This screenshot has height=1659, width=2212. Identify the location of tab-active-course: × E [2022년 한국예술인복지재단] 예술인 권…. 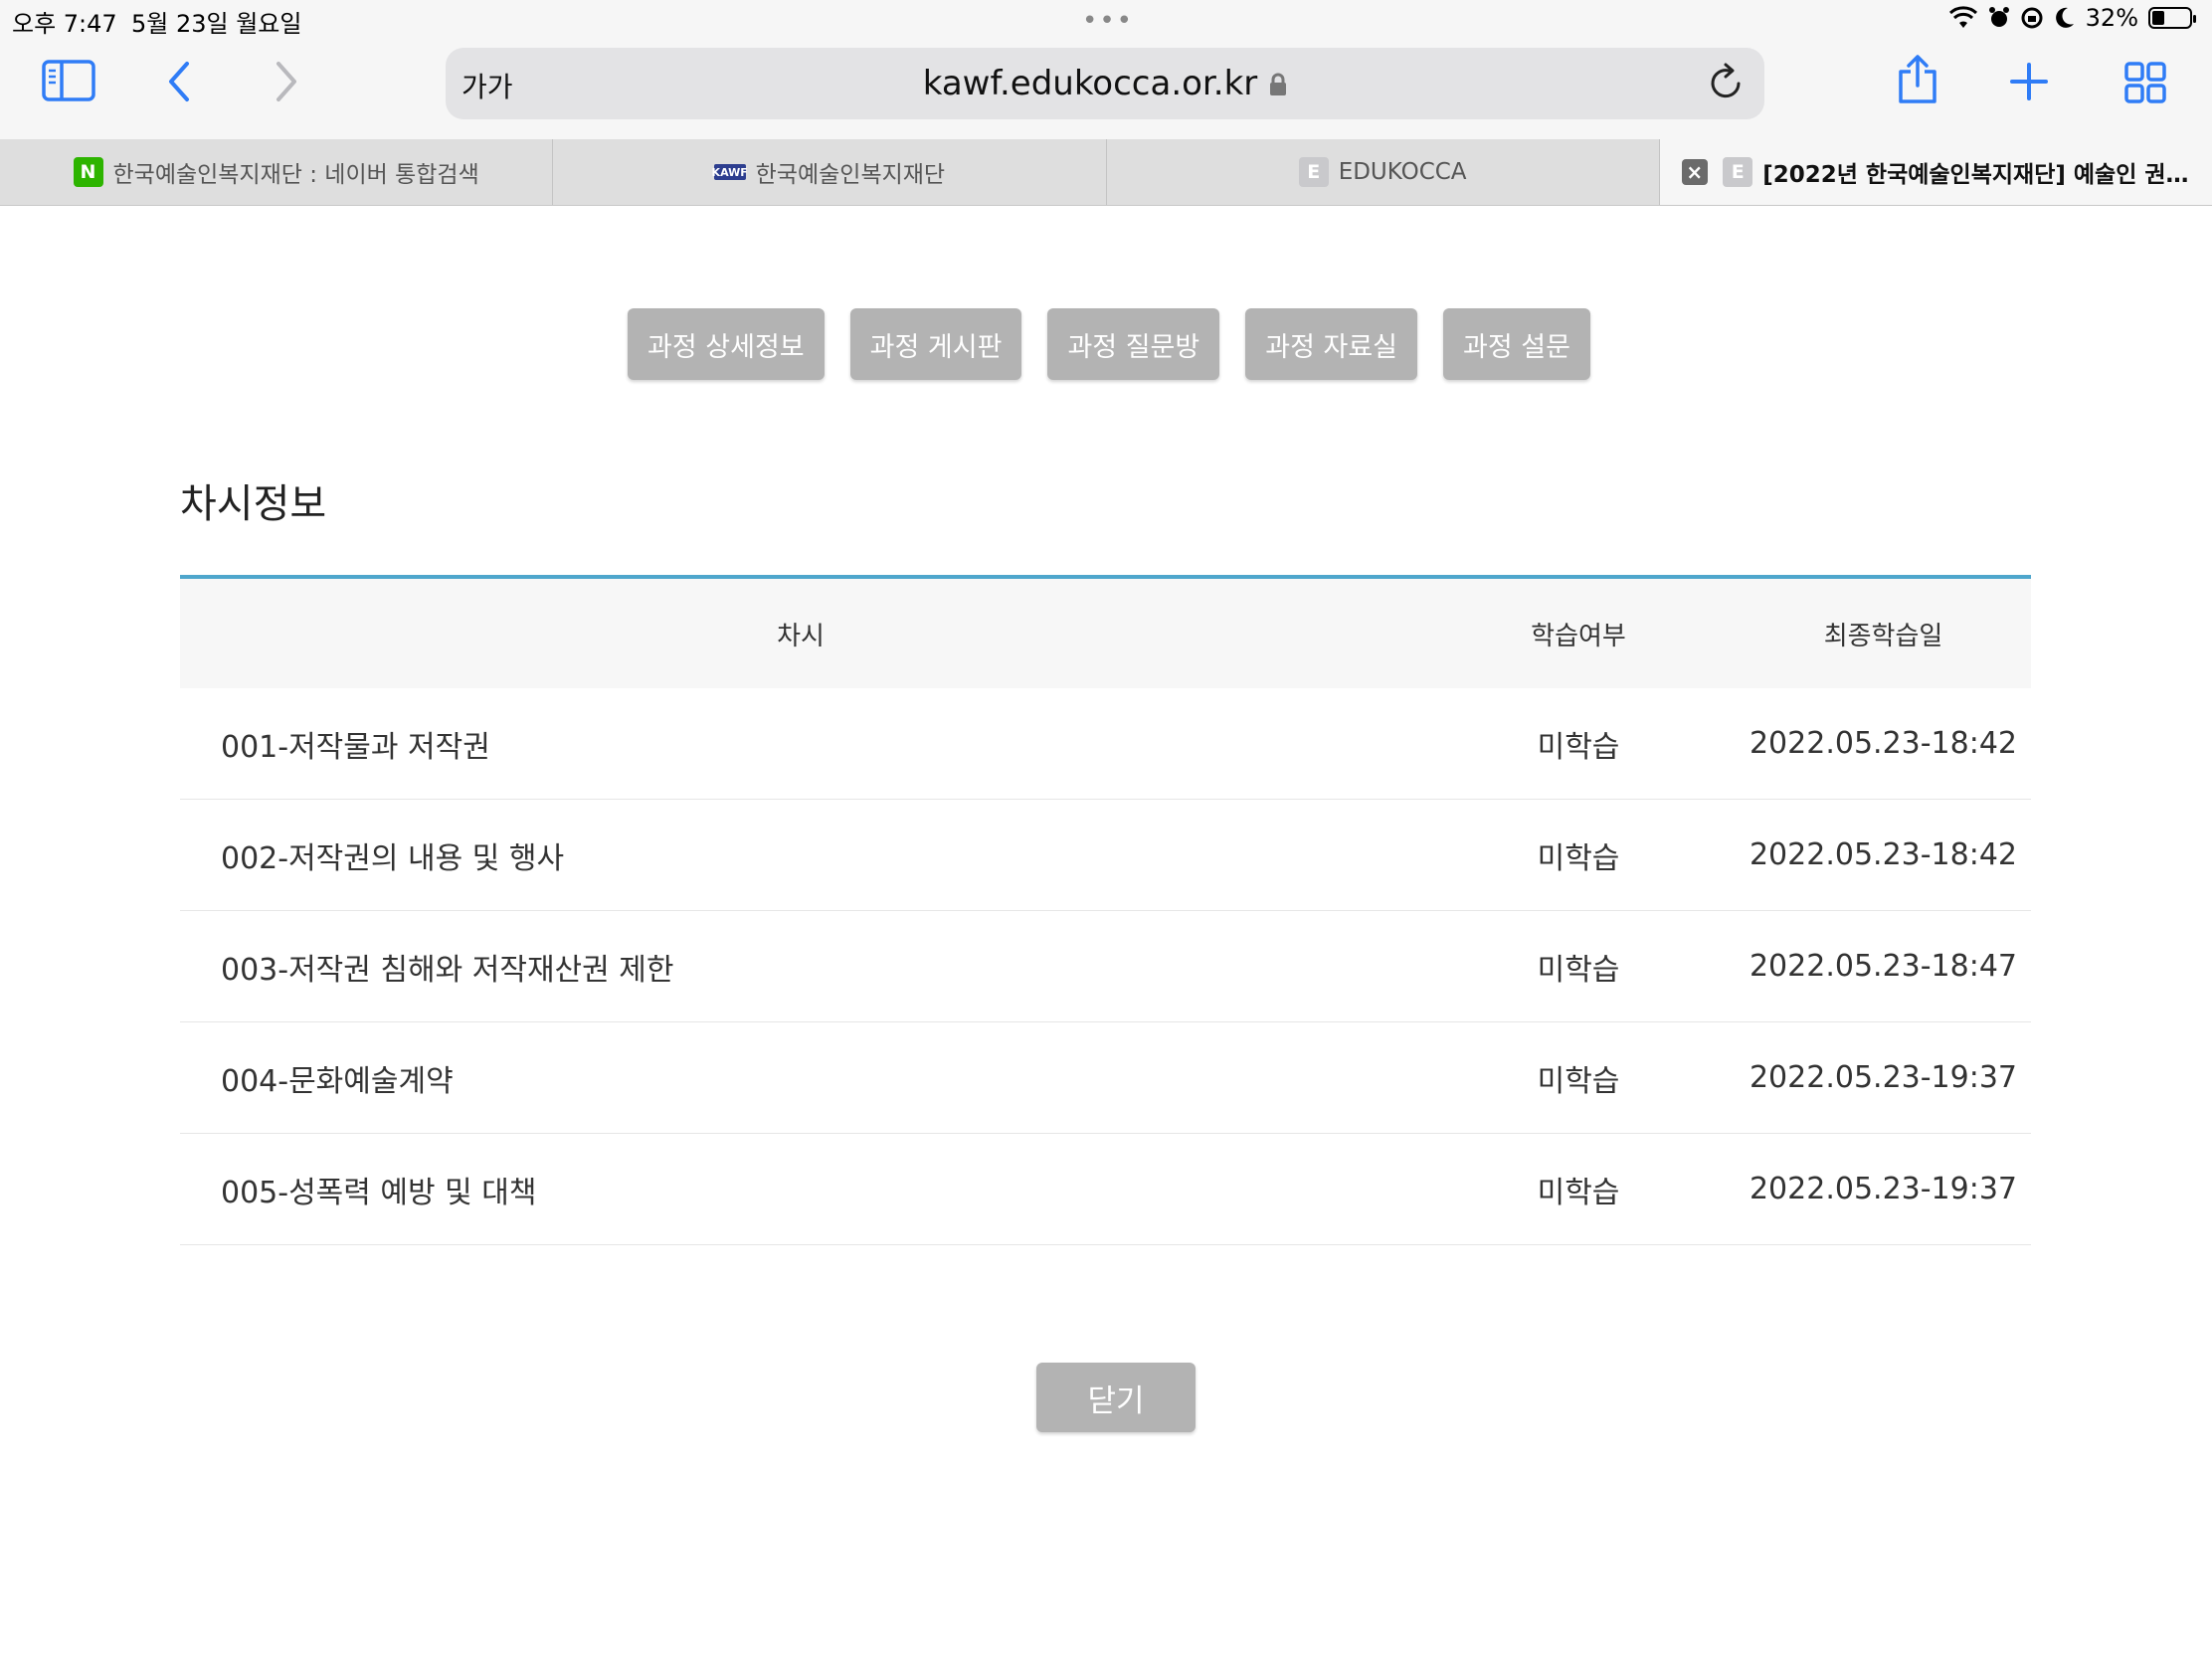
(1935, 172).